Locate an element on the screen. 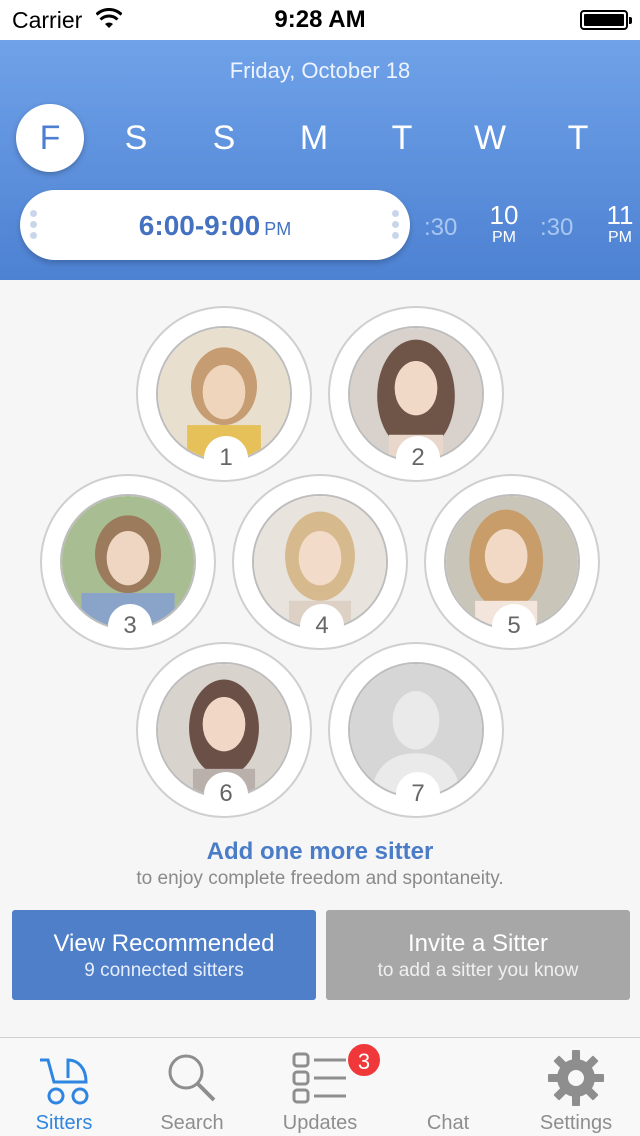 This screenshot has height=1136, width=640. view-recommended-title: View Recommended is located at coordinates (164, 943).